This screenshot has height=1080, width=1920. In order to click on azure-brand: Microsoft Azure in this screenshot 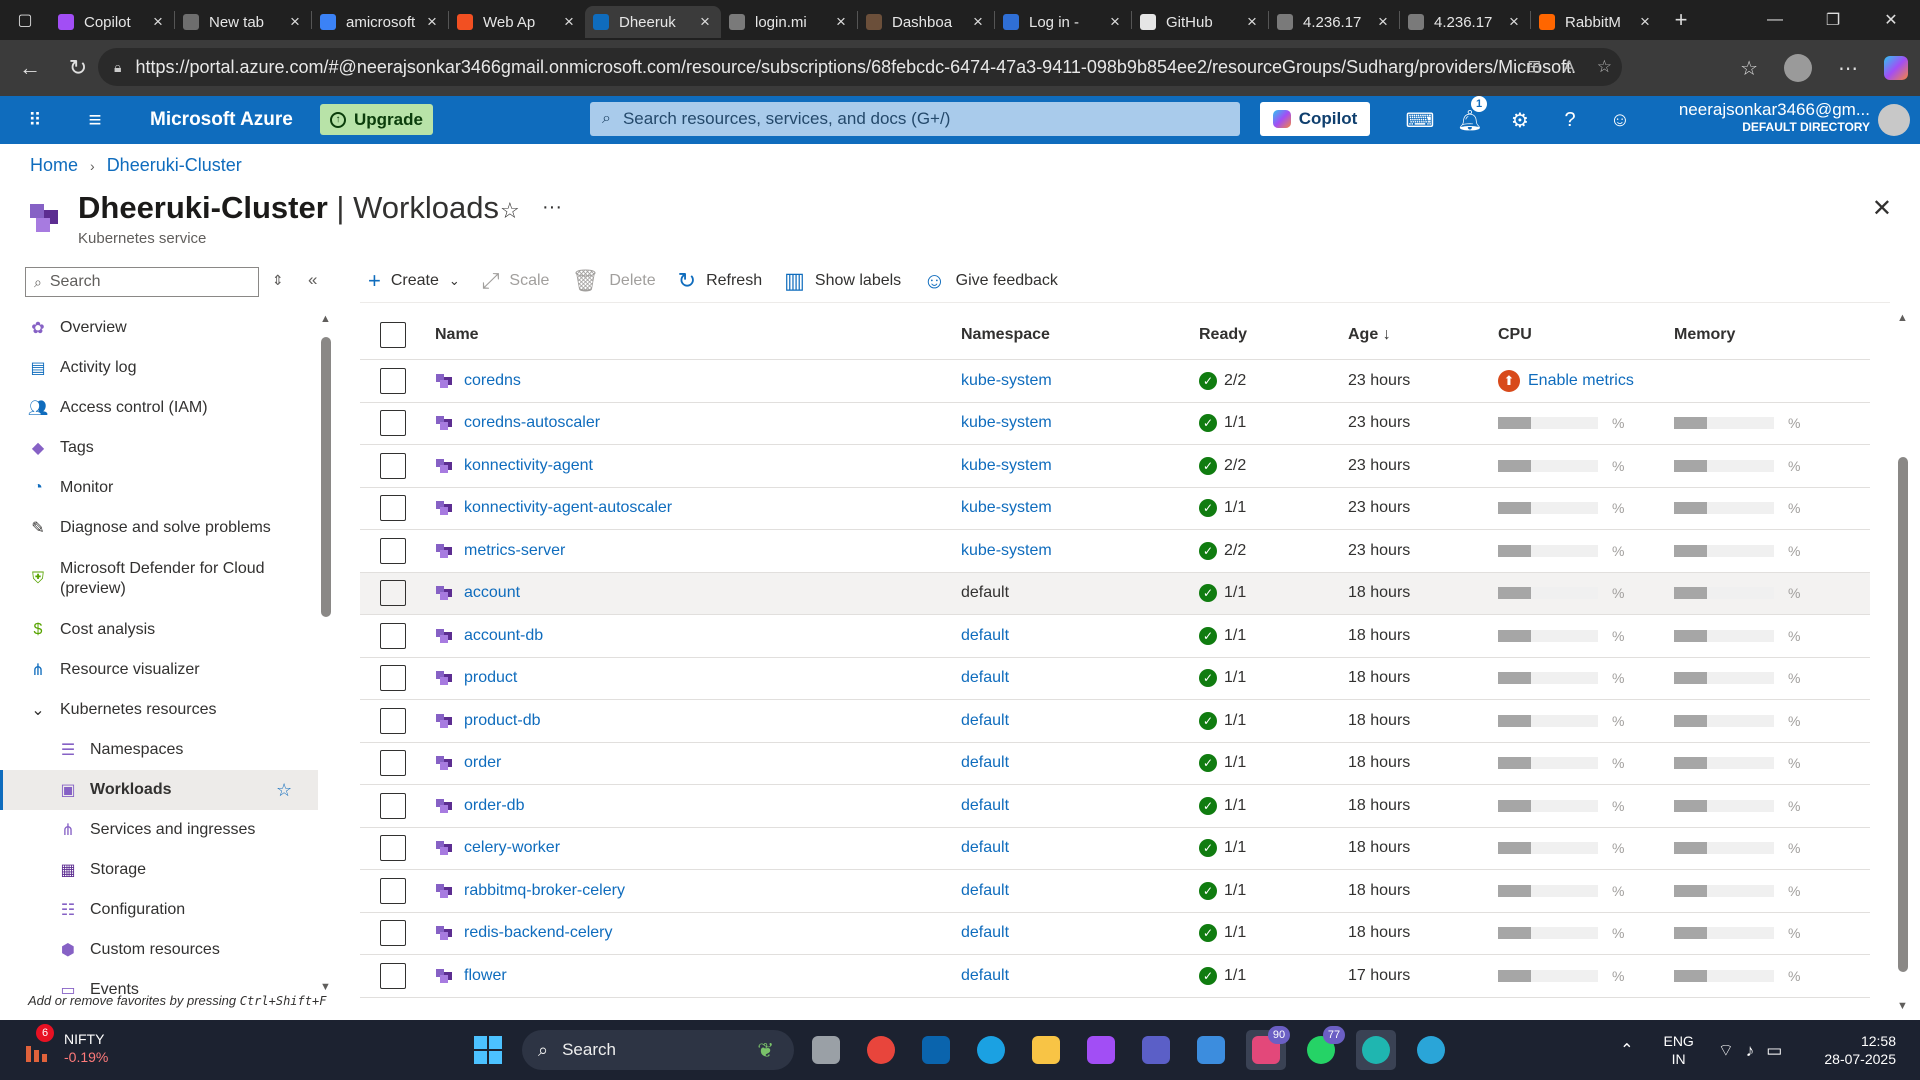, I will do `click(221, 120)`.